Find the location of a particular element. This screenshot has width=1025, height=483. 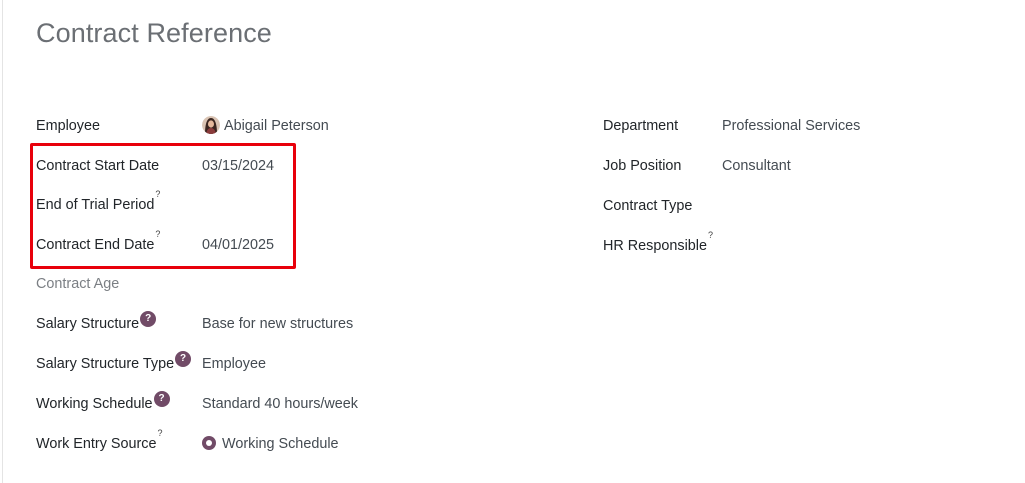

contract-start-date-input: 03/15/2024 is located at coordinates (238, 166).